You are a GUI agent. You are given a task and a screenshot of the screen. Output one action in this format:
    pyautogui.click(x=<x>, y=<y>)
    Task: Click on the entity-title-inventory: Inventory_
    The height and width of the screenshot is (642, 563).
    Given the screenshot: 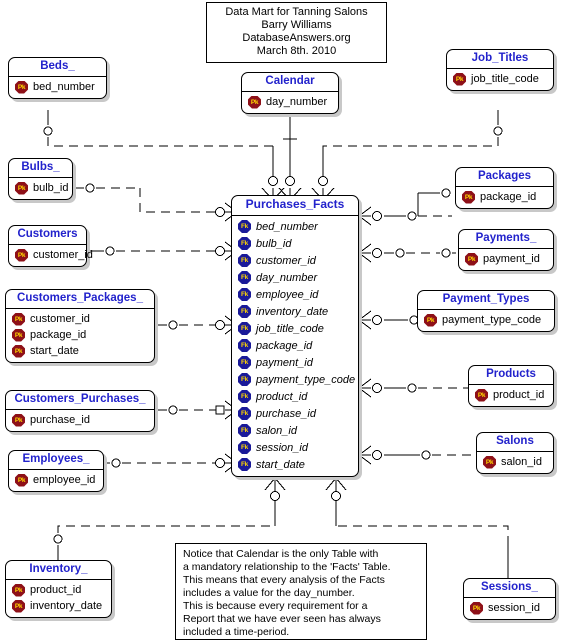 What is the action you would take?
    pyautogui.click(x=58, y=570)
    